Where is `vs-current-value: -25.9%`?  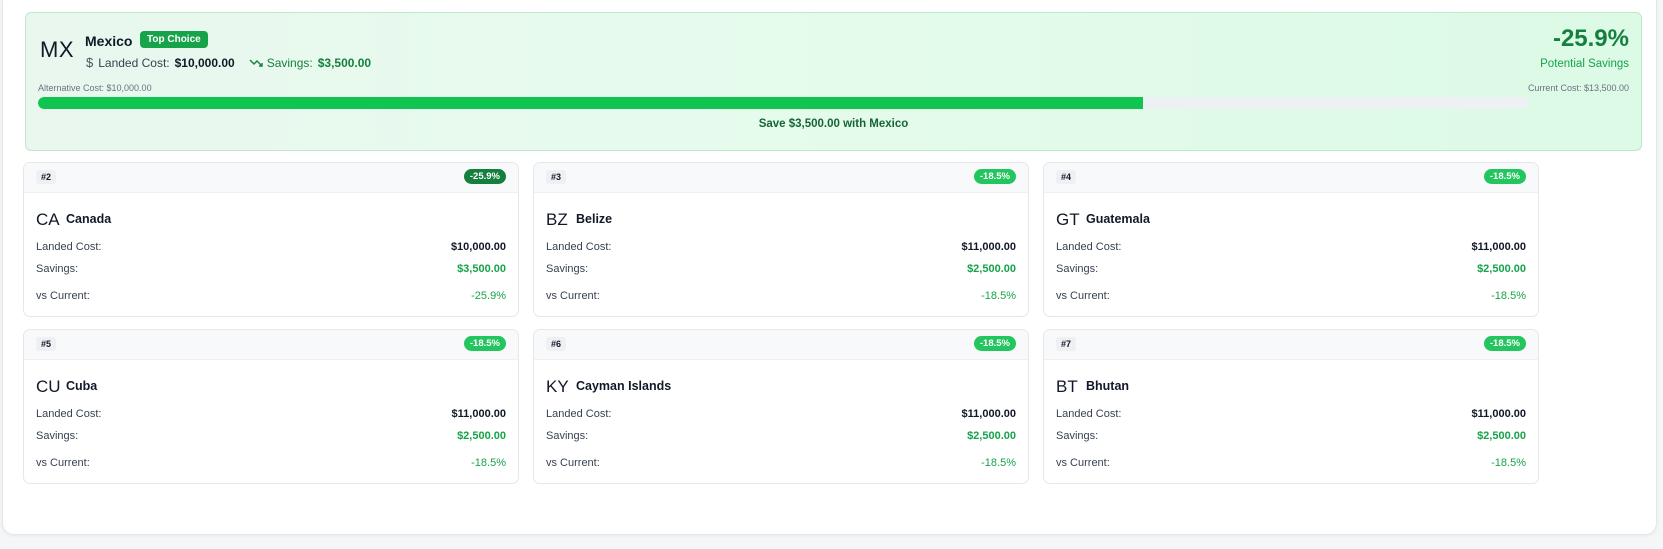 vs-current-value: -25.9% is located at coordinates (488, 296).